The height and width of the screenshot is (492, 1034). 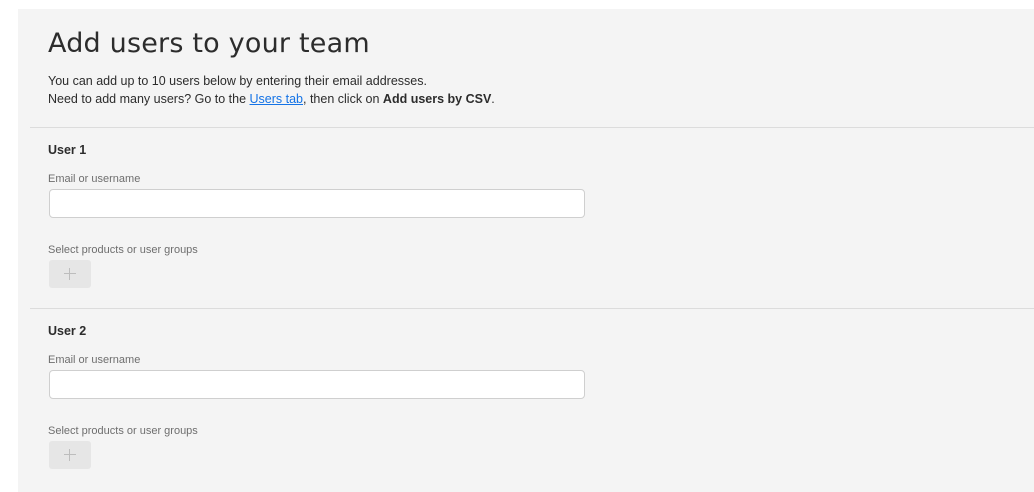 I want to click on intro-text-before-link: Need to add many users? Go to the, so click(x=149, y=99).